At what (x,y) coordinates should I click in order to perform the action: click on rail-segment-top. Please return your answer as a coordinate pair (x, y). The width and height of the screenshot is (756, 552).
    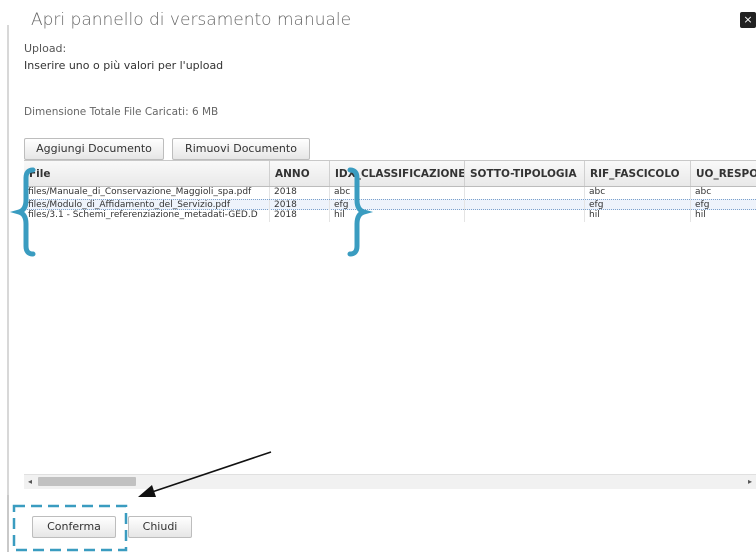
    Looking at the image, I should click on (8, 260).